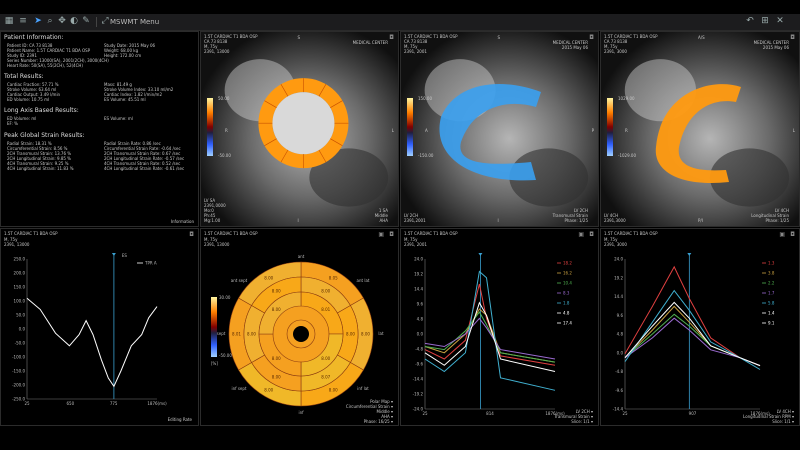  What do you see at coordinates (62, 21) in the screenshot?
I see `pan-icon: ✥` at bounding box center [62, 21].